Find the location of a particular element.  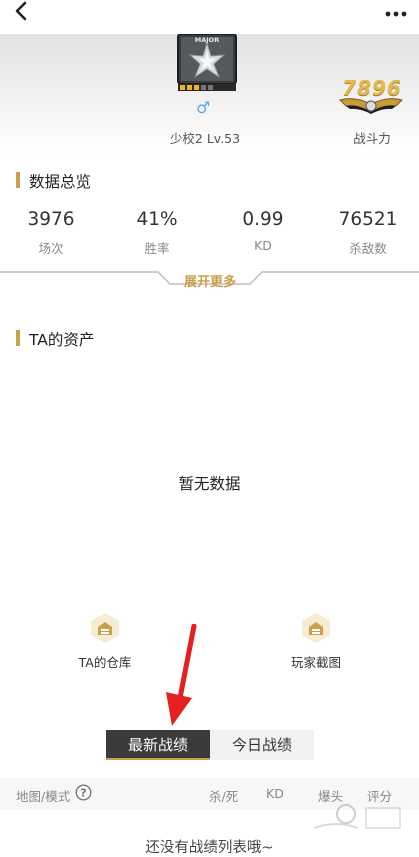

help-icon: ? is located at coordinates (83, 792).